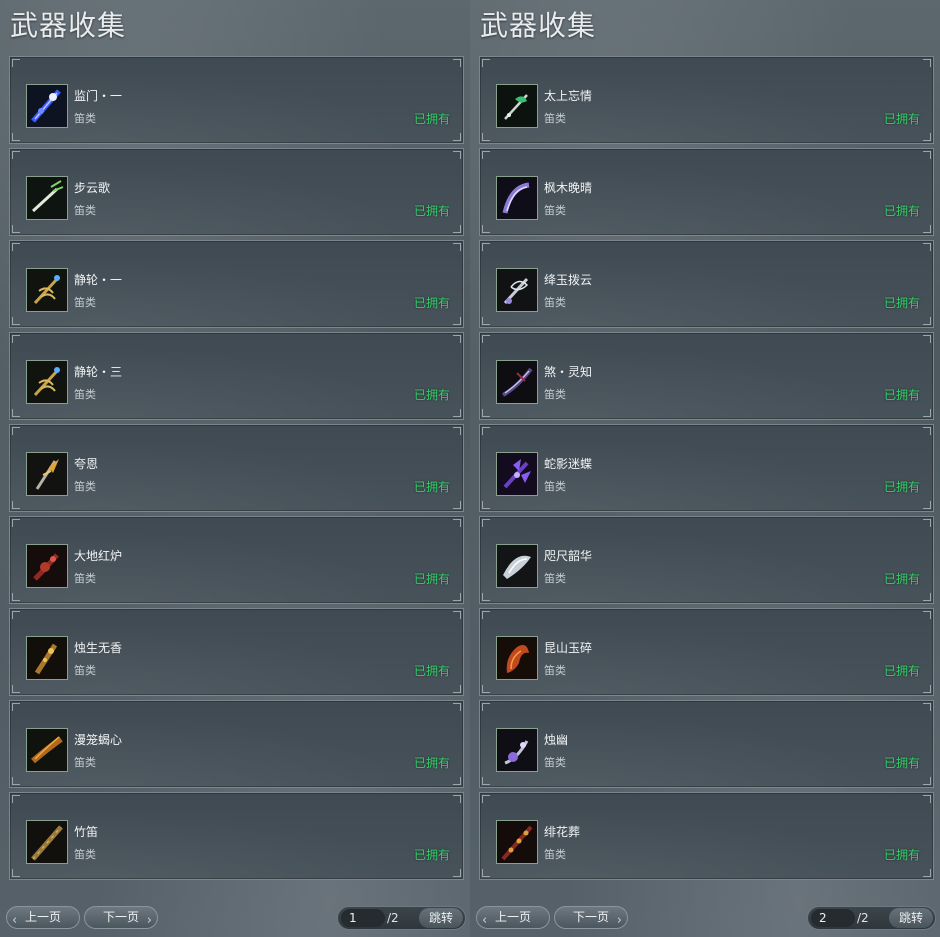  Describe the element at coordinates (86, 832) in the screenshot. I see `weapon-name: 竹笛` at that location.